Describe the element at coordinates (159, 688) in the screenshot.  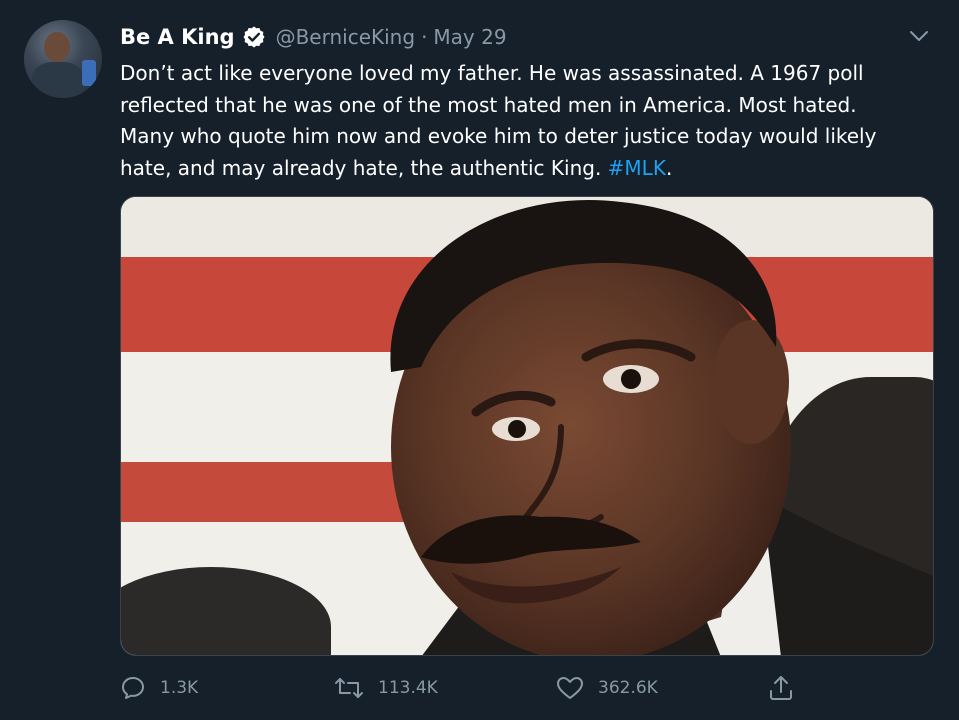
I see `reply-button: 1.3K` at that location.